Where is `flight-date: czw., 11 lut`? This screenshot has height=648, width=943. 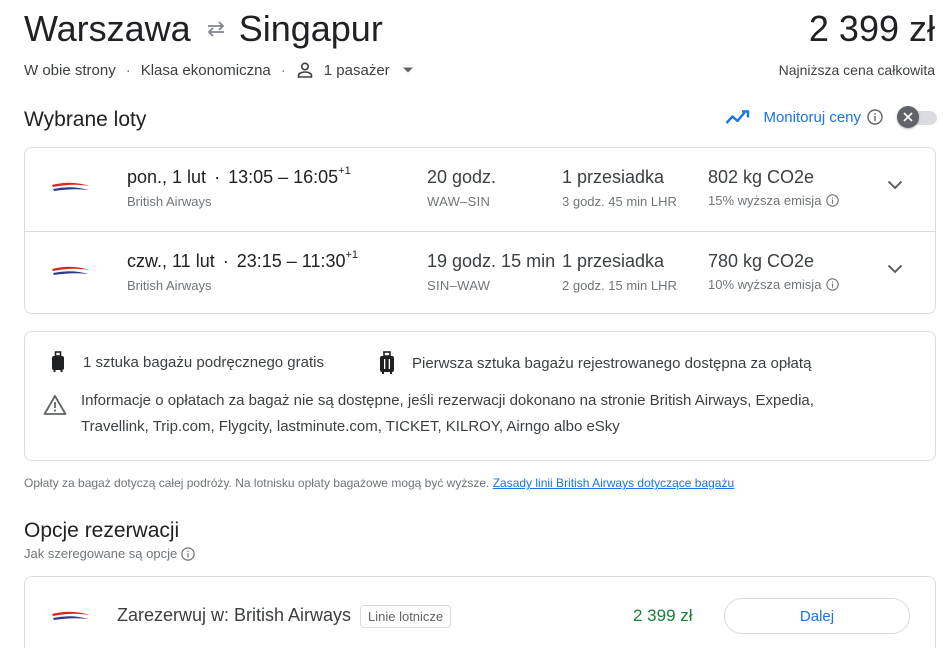 flight-date: czw., 11 lut is located at coordinates (171, 261).